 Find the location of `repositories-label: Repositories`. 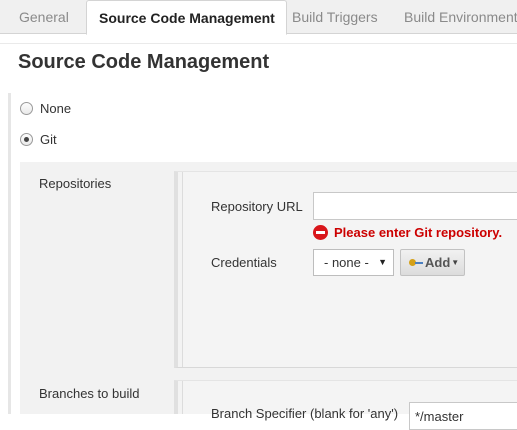

repositories-label: Repositories is located at coordinates (75, 183).